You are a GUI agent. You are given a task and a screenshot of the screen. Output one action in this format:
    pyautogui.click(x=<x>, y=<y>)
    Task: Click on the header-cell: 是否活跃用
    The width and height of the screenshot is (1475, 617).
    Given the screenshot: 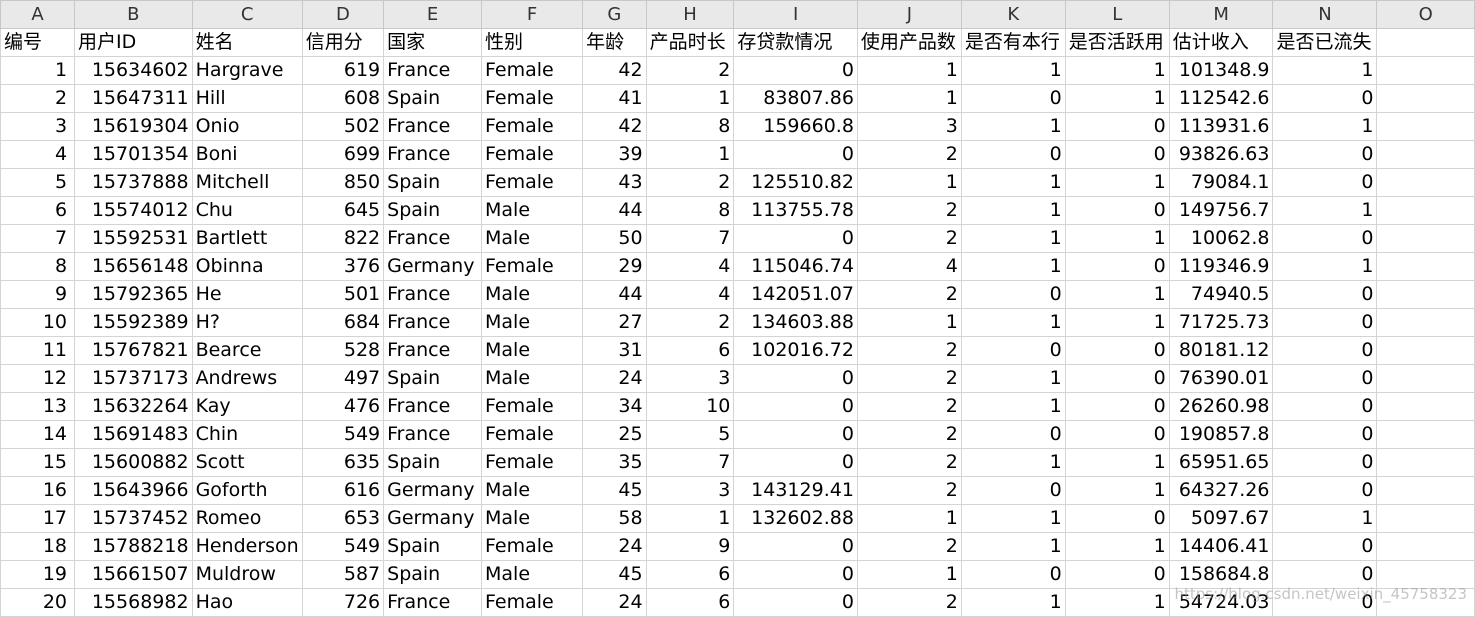 What is the action you would take?
    pyautogui.click(x=1117, y=42)
    